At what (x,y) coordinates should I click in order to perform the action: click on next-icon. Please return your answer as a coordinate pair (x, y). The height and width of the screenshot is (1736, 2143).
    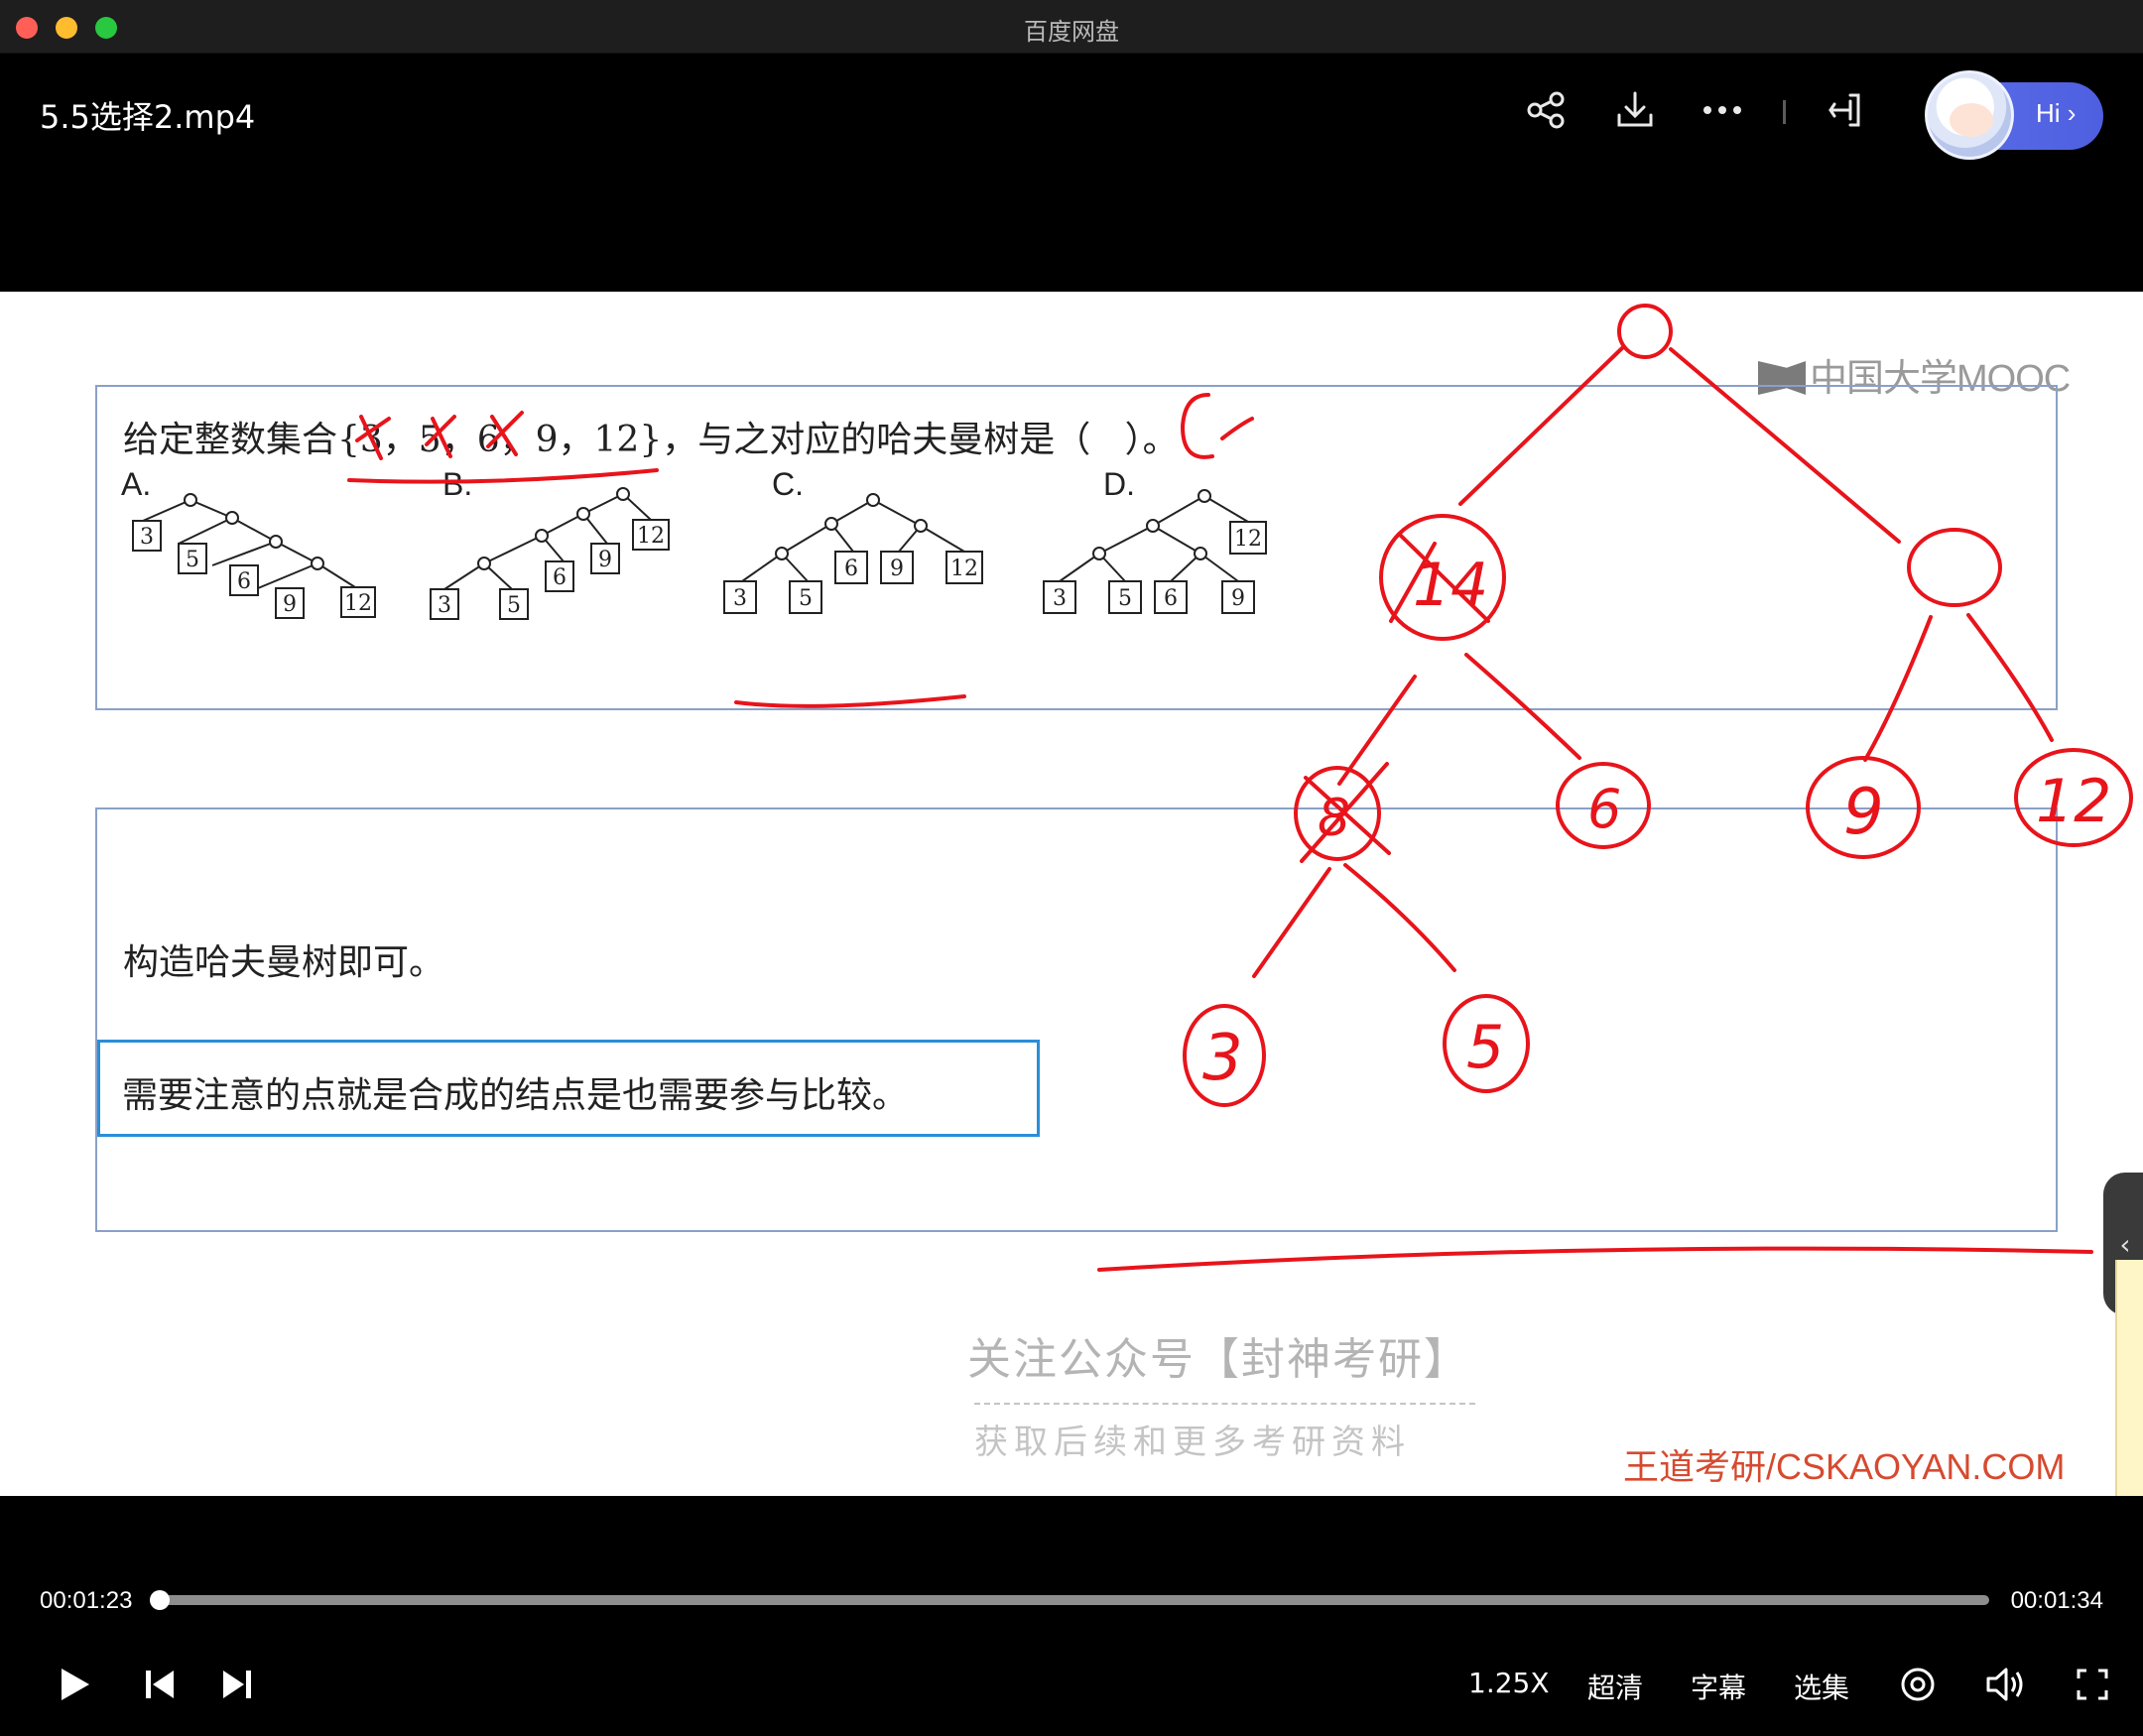
    Looking at the image, I should click on (237, 1684).